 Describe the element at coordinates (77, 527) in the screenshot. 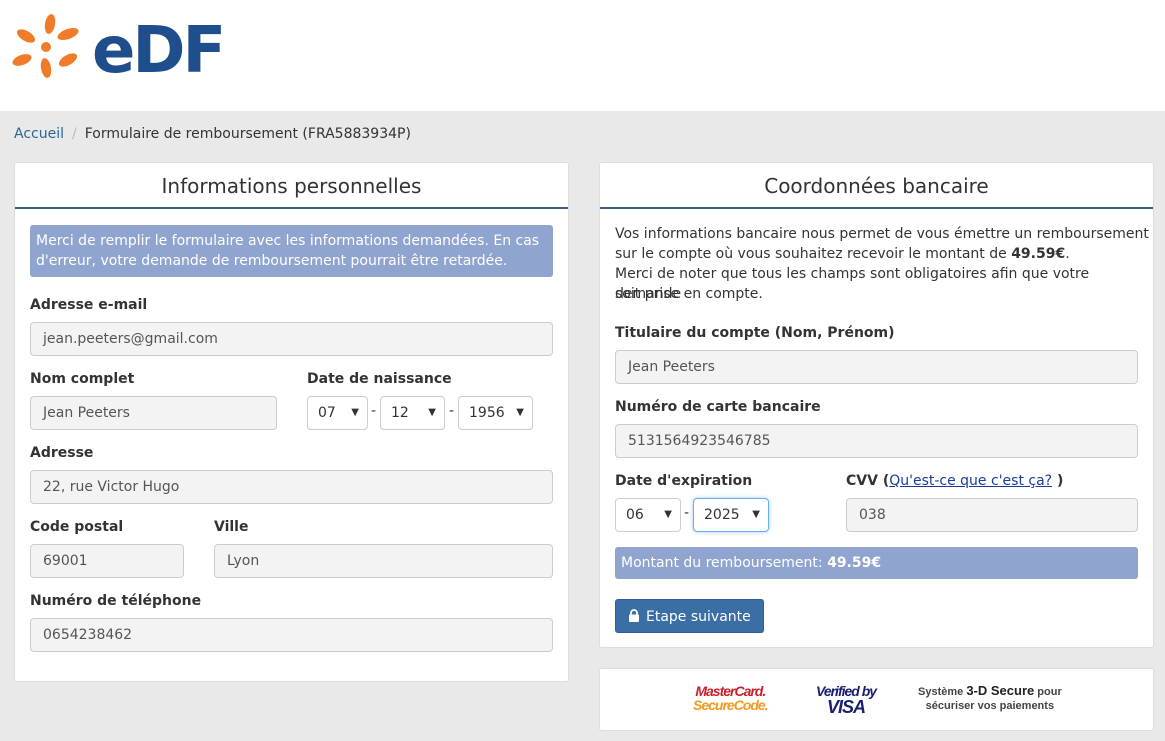

I see `postal-code-label: Code postal` at that location.